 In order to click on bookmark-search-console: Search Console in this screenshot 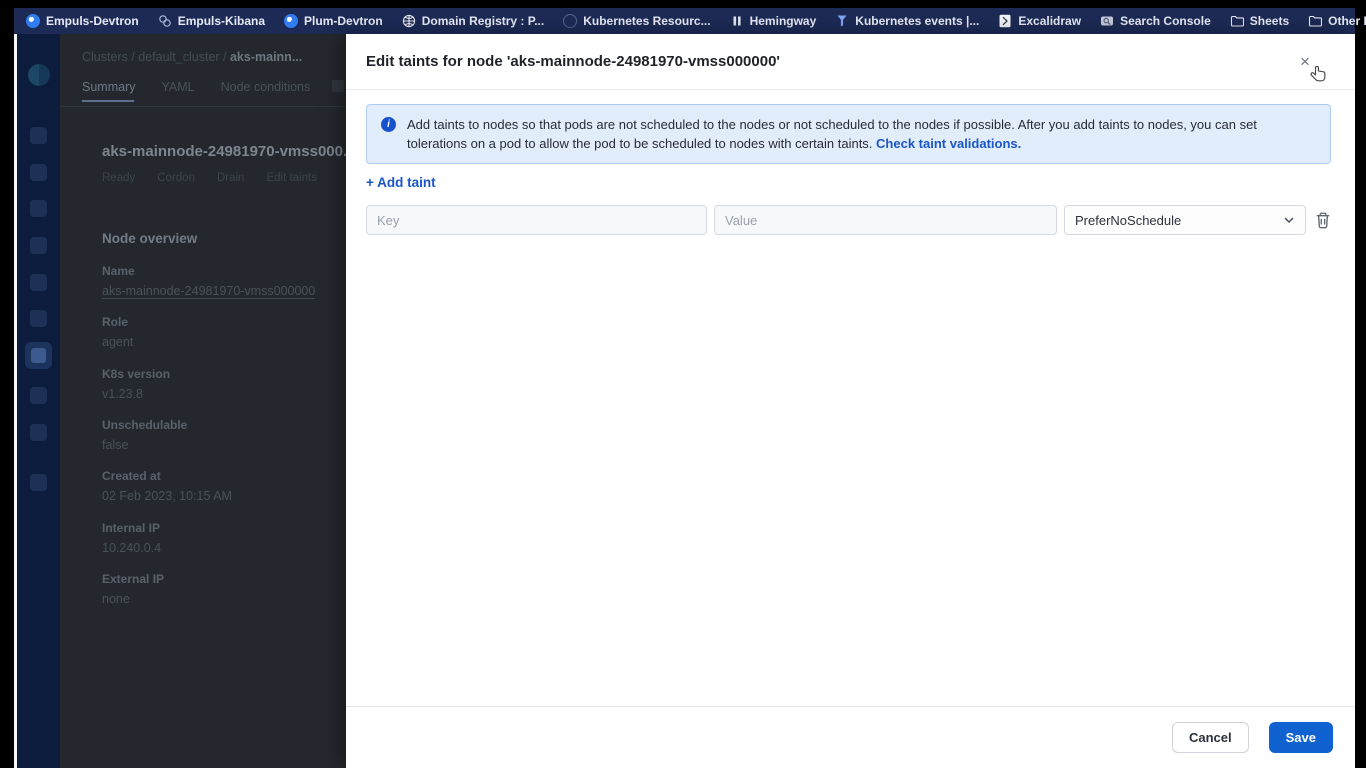, I will do `click(1155, 21)`.